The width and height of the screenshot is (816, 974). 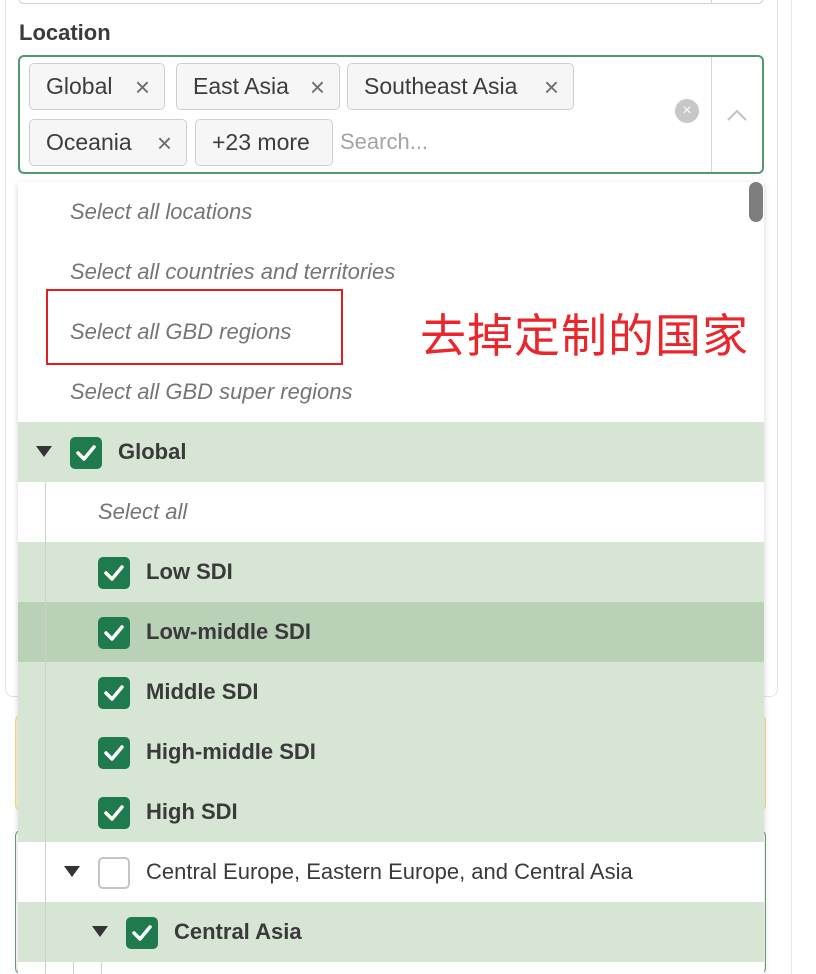 I want to click on chip-oceania: Oceania ×, so click(x=108, y=142).